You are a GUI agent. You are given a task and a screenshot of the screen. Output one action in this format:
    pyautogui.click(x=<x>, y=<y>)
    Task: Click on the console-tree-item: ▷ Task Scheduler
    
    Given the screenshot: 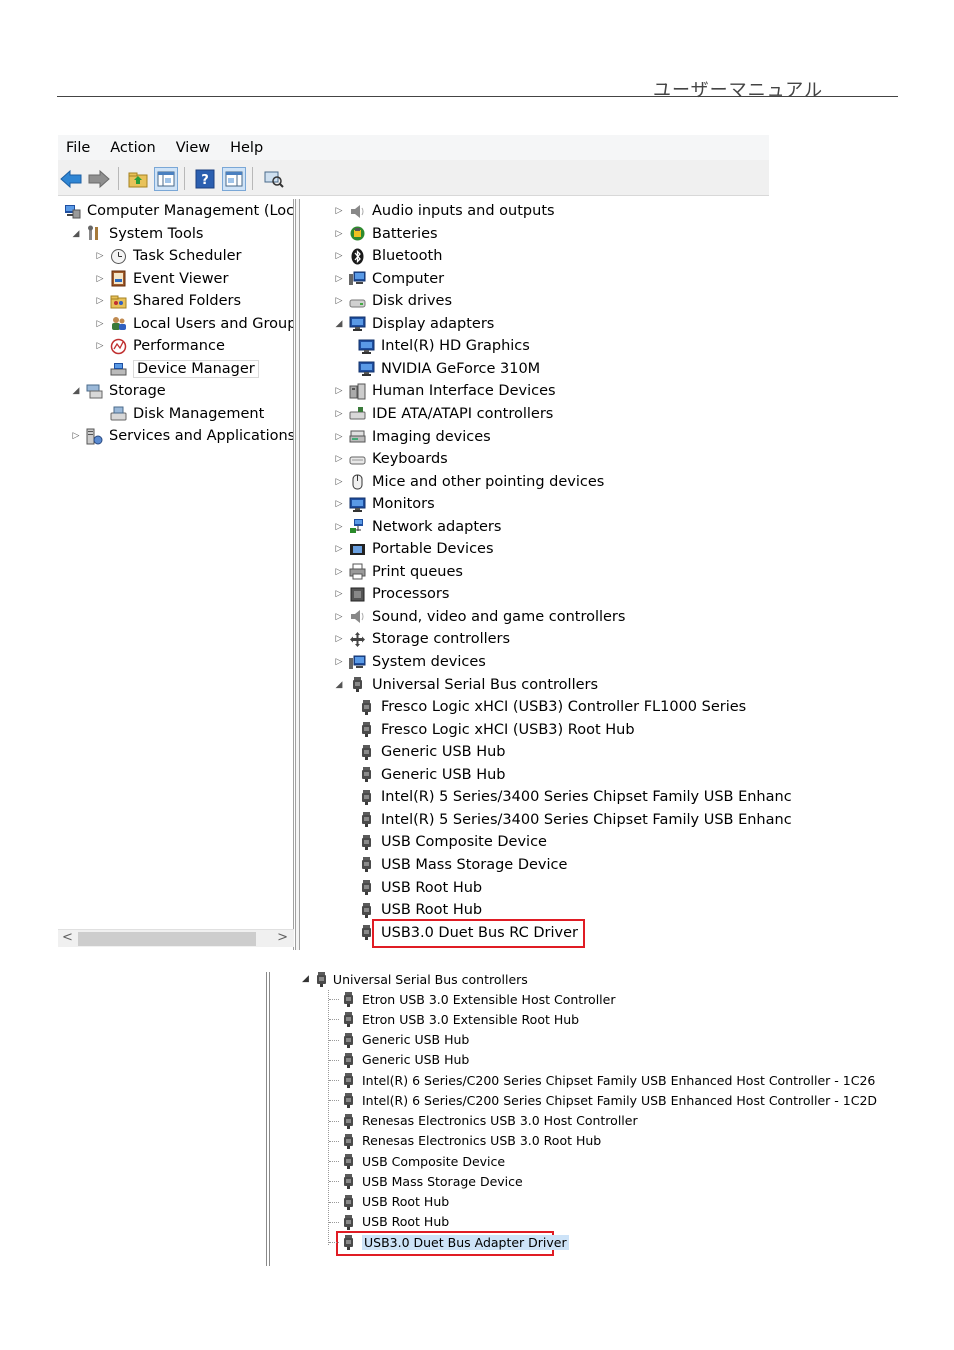 What is the action you would take?
    pyautogui.click(x=168, y=256)
    